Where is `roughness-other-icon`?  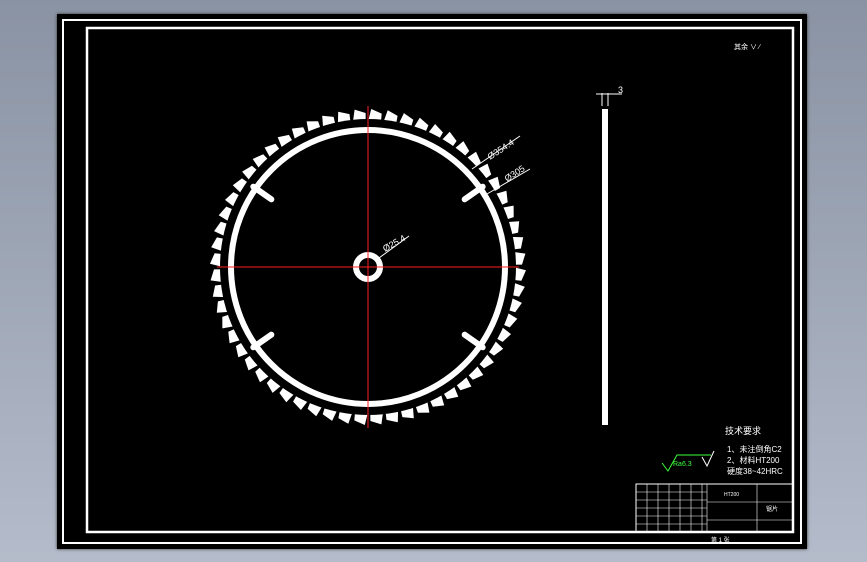
roughness-other-icon is located at coordinates (708, 459).